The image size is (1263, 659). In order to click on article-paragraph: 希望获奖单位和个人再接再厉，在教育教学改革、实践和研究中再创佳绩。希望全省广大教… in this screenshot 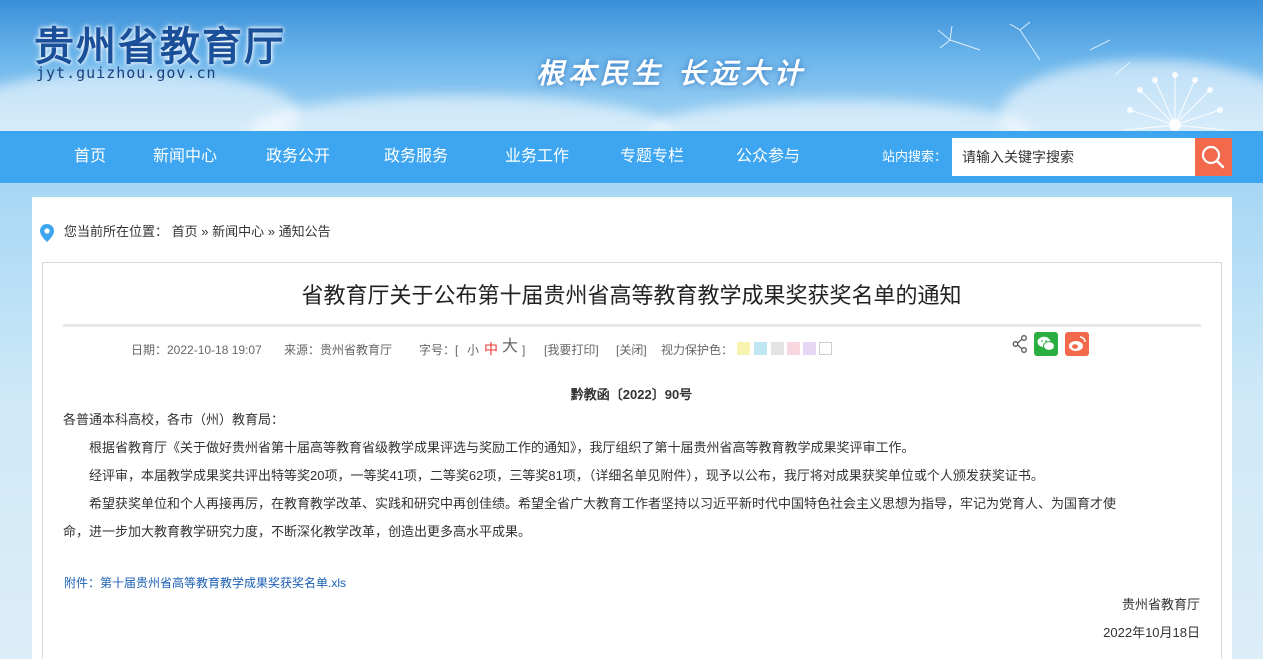, I will do `click(603, 503)`.